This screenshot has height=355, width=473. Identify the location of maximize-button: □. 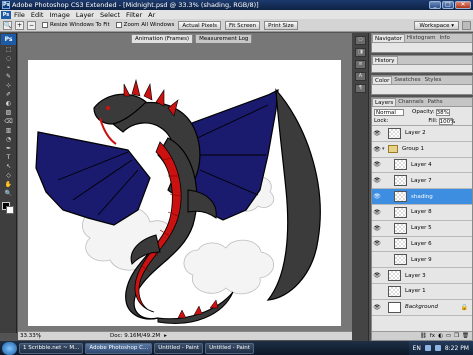
(448, 5).